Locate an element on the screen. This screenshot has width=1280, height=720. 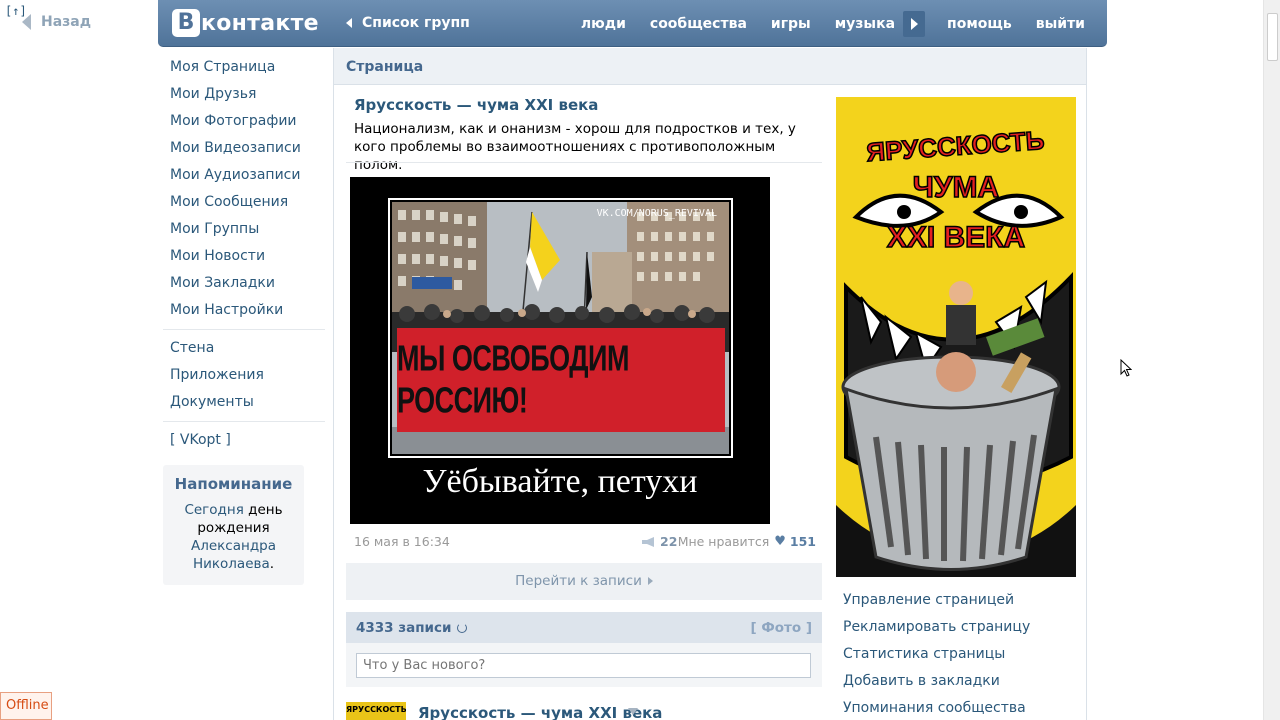
menu-my-news: Мои Новости is located at coordinates (244, 258).